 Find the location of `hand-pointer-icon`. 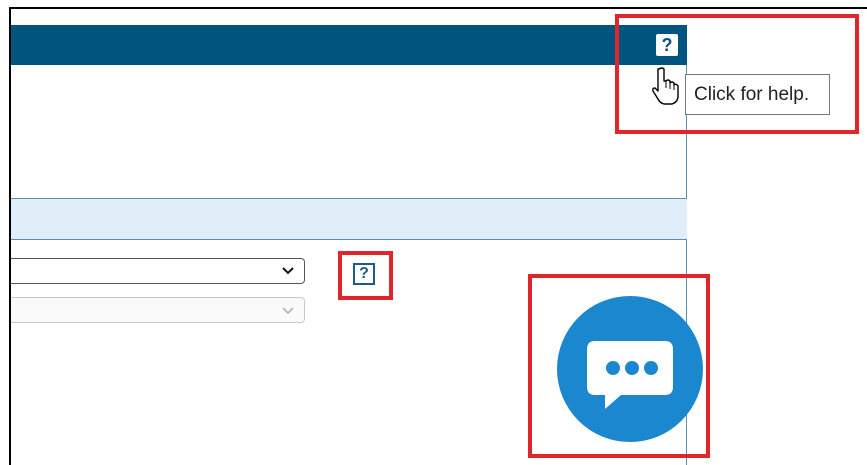

hand-pointer-icon is located at coordinates (665, 86).